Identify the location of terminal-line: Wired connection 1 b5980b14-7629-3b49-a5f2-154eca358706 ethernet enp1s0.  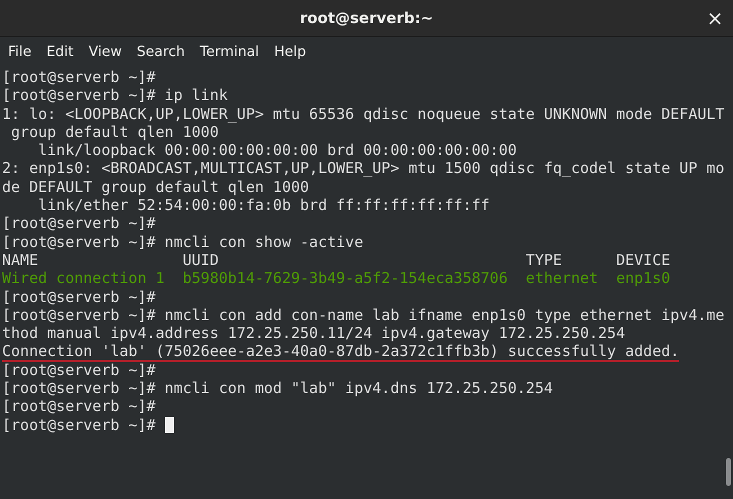
(337, 278).